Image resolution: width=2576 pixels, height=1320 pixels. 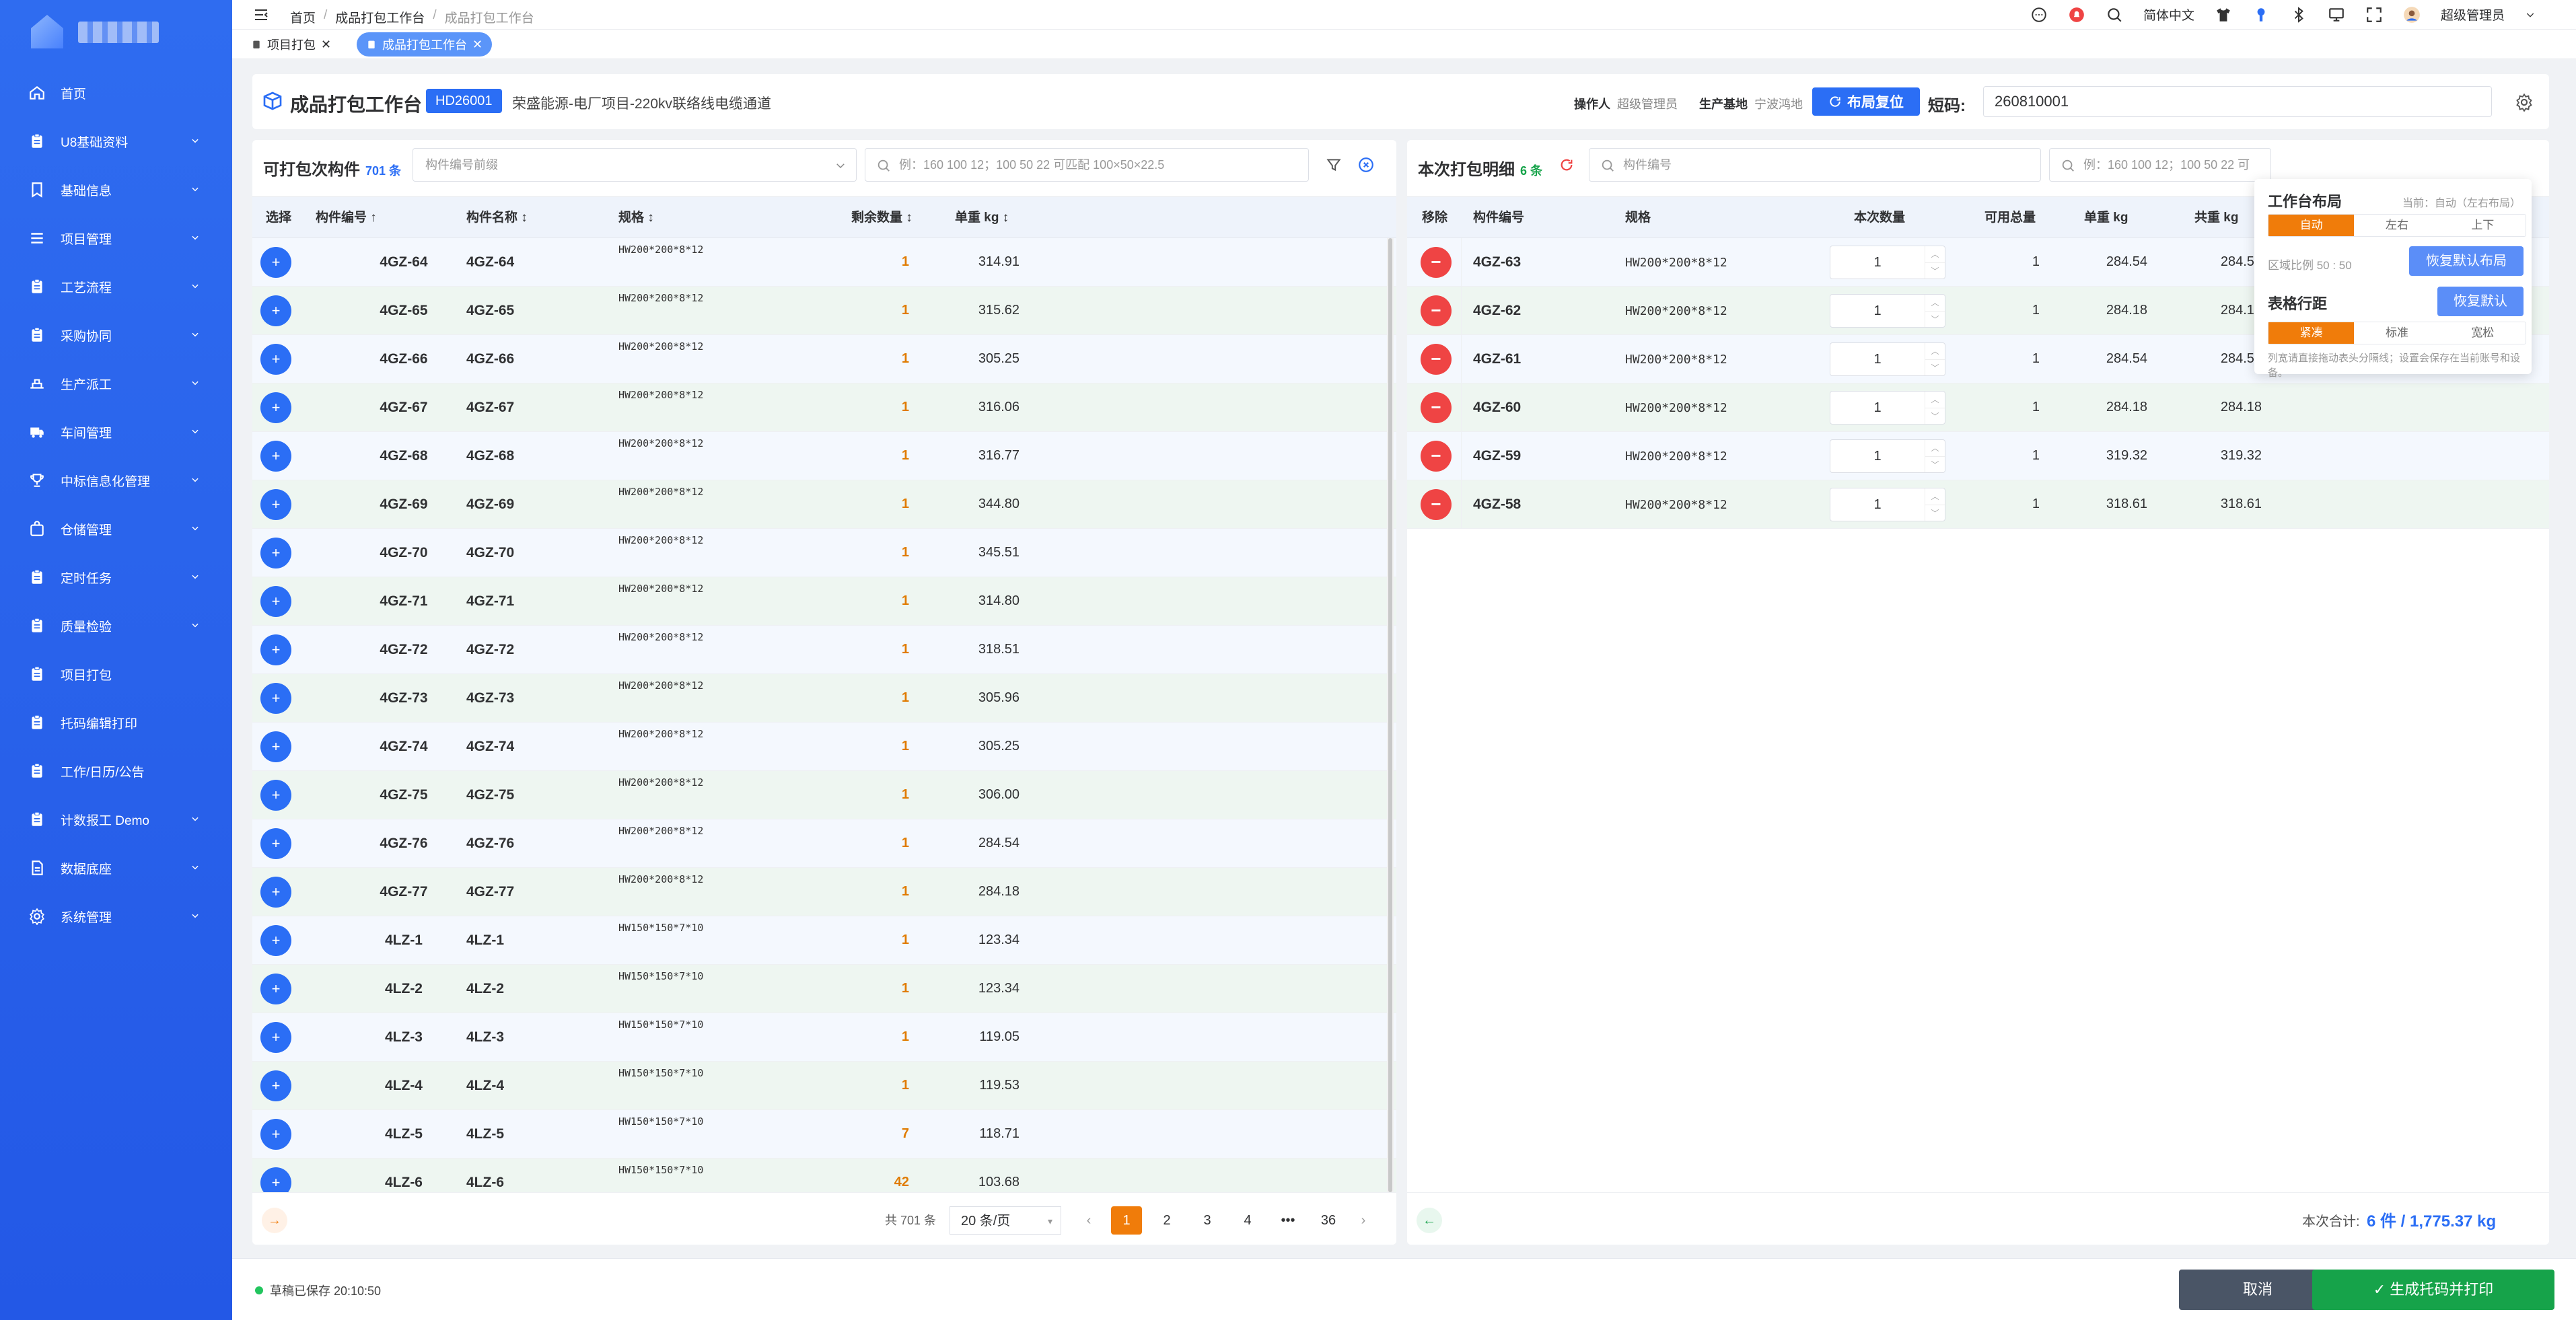 What do you see at coordinates (824, 359) in the screenshot?
I see `table-row: +4GZ-66 4GZ-66 HW200*200*8*12 1 305.25` at bounding box center [824, 359].